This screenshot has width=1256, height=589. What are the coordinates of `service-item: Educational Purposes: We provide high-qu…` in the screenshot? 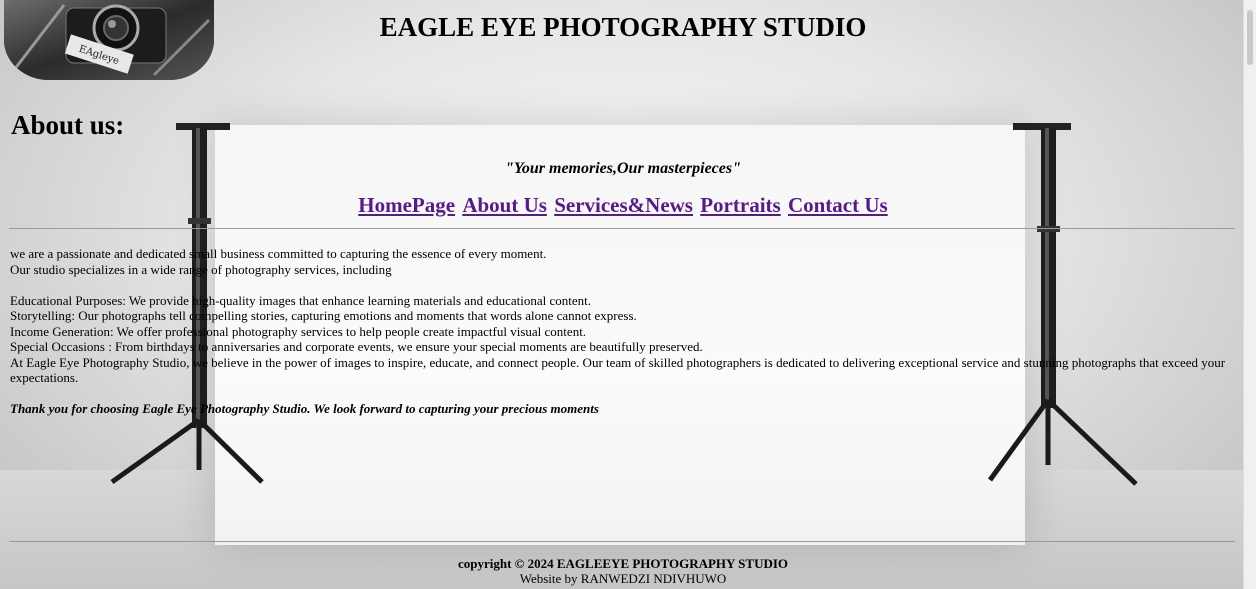 It's located at (301, 300).